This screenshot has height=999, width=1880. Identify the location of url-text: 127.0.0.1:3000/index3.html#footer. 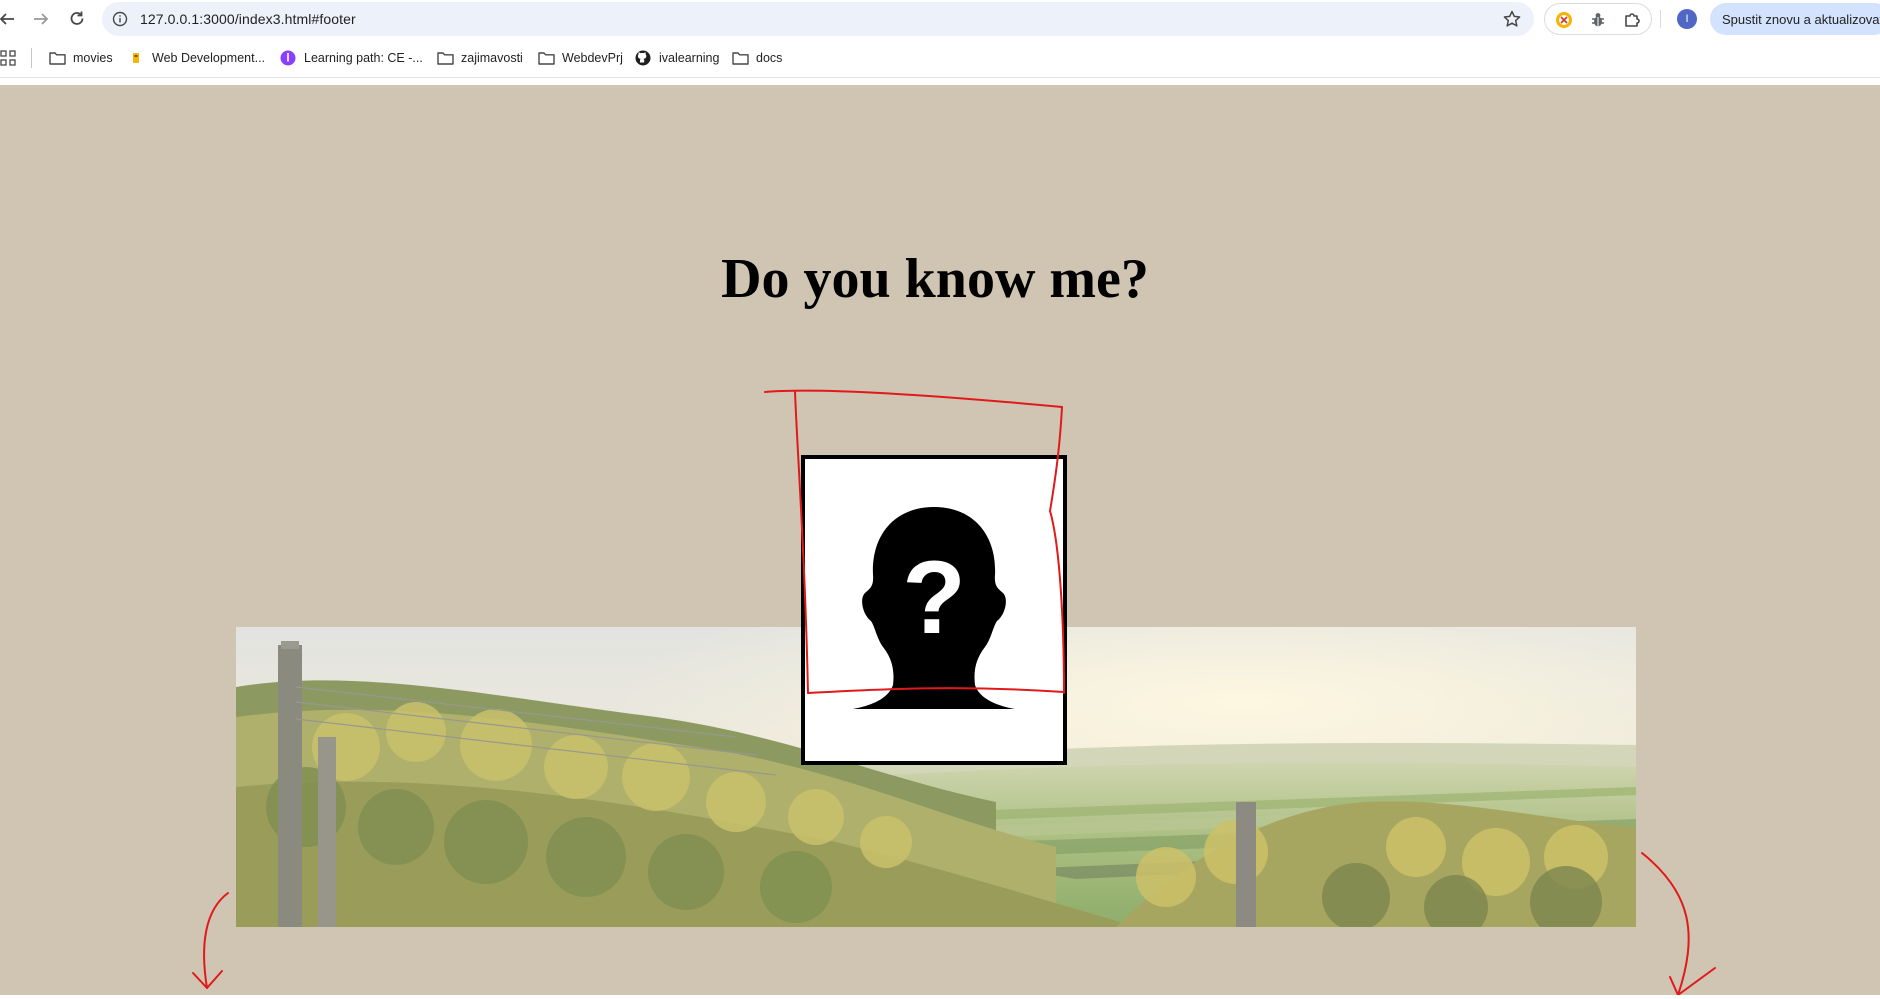
(248, 19).